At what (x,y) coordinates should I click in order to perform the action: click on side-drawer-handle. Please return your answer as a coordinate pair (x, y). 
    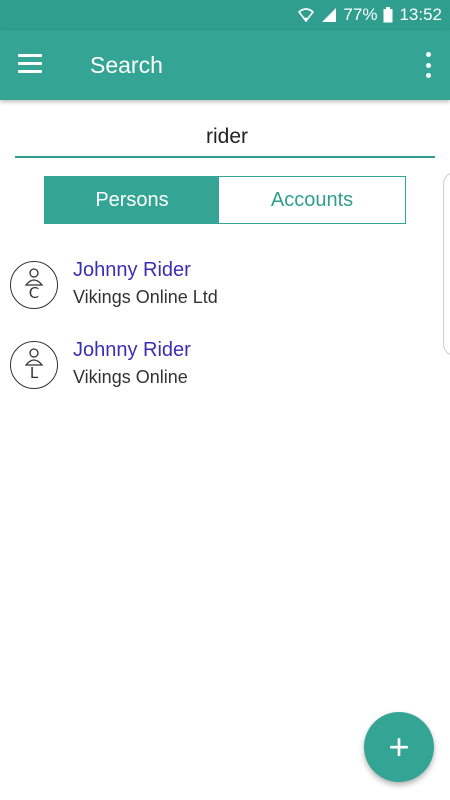
    Looking at the image, I should click on (446, 264).